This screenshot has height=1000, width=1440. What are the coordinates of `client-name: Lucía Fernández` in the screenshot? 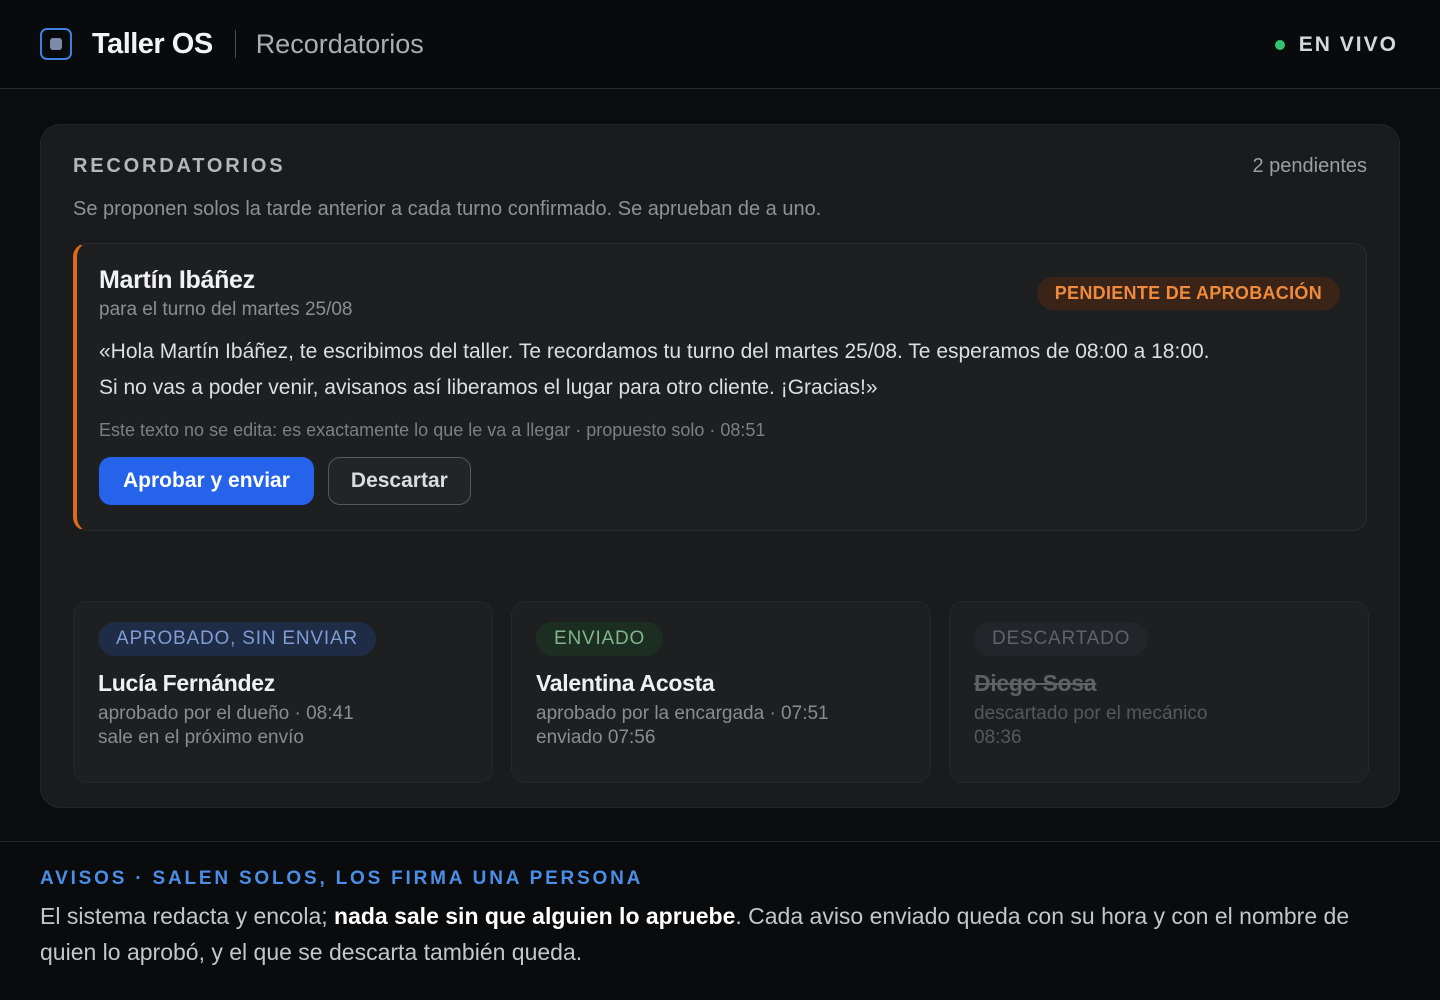 It's located at (186, 683).